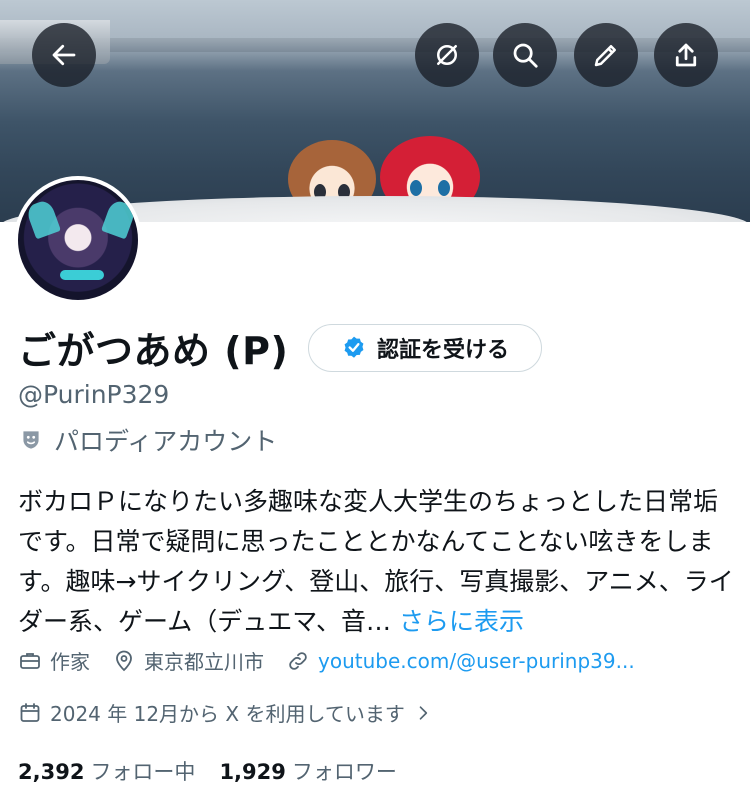 The width and height of the screenshot is (750, 804). I want to click on slash-circle-icon, so click(447, 55).